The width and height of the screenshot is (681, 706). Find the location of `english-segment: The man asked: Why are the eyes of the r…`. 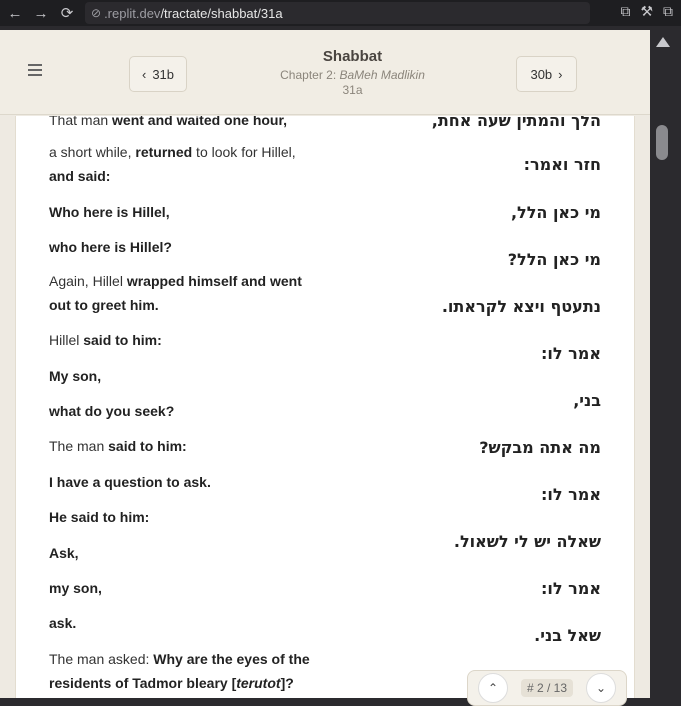

english-segment: The man asked: Why are the eyes of the r… is located at coordinates (179, 671).